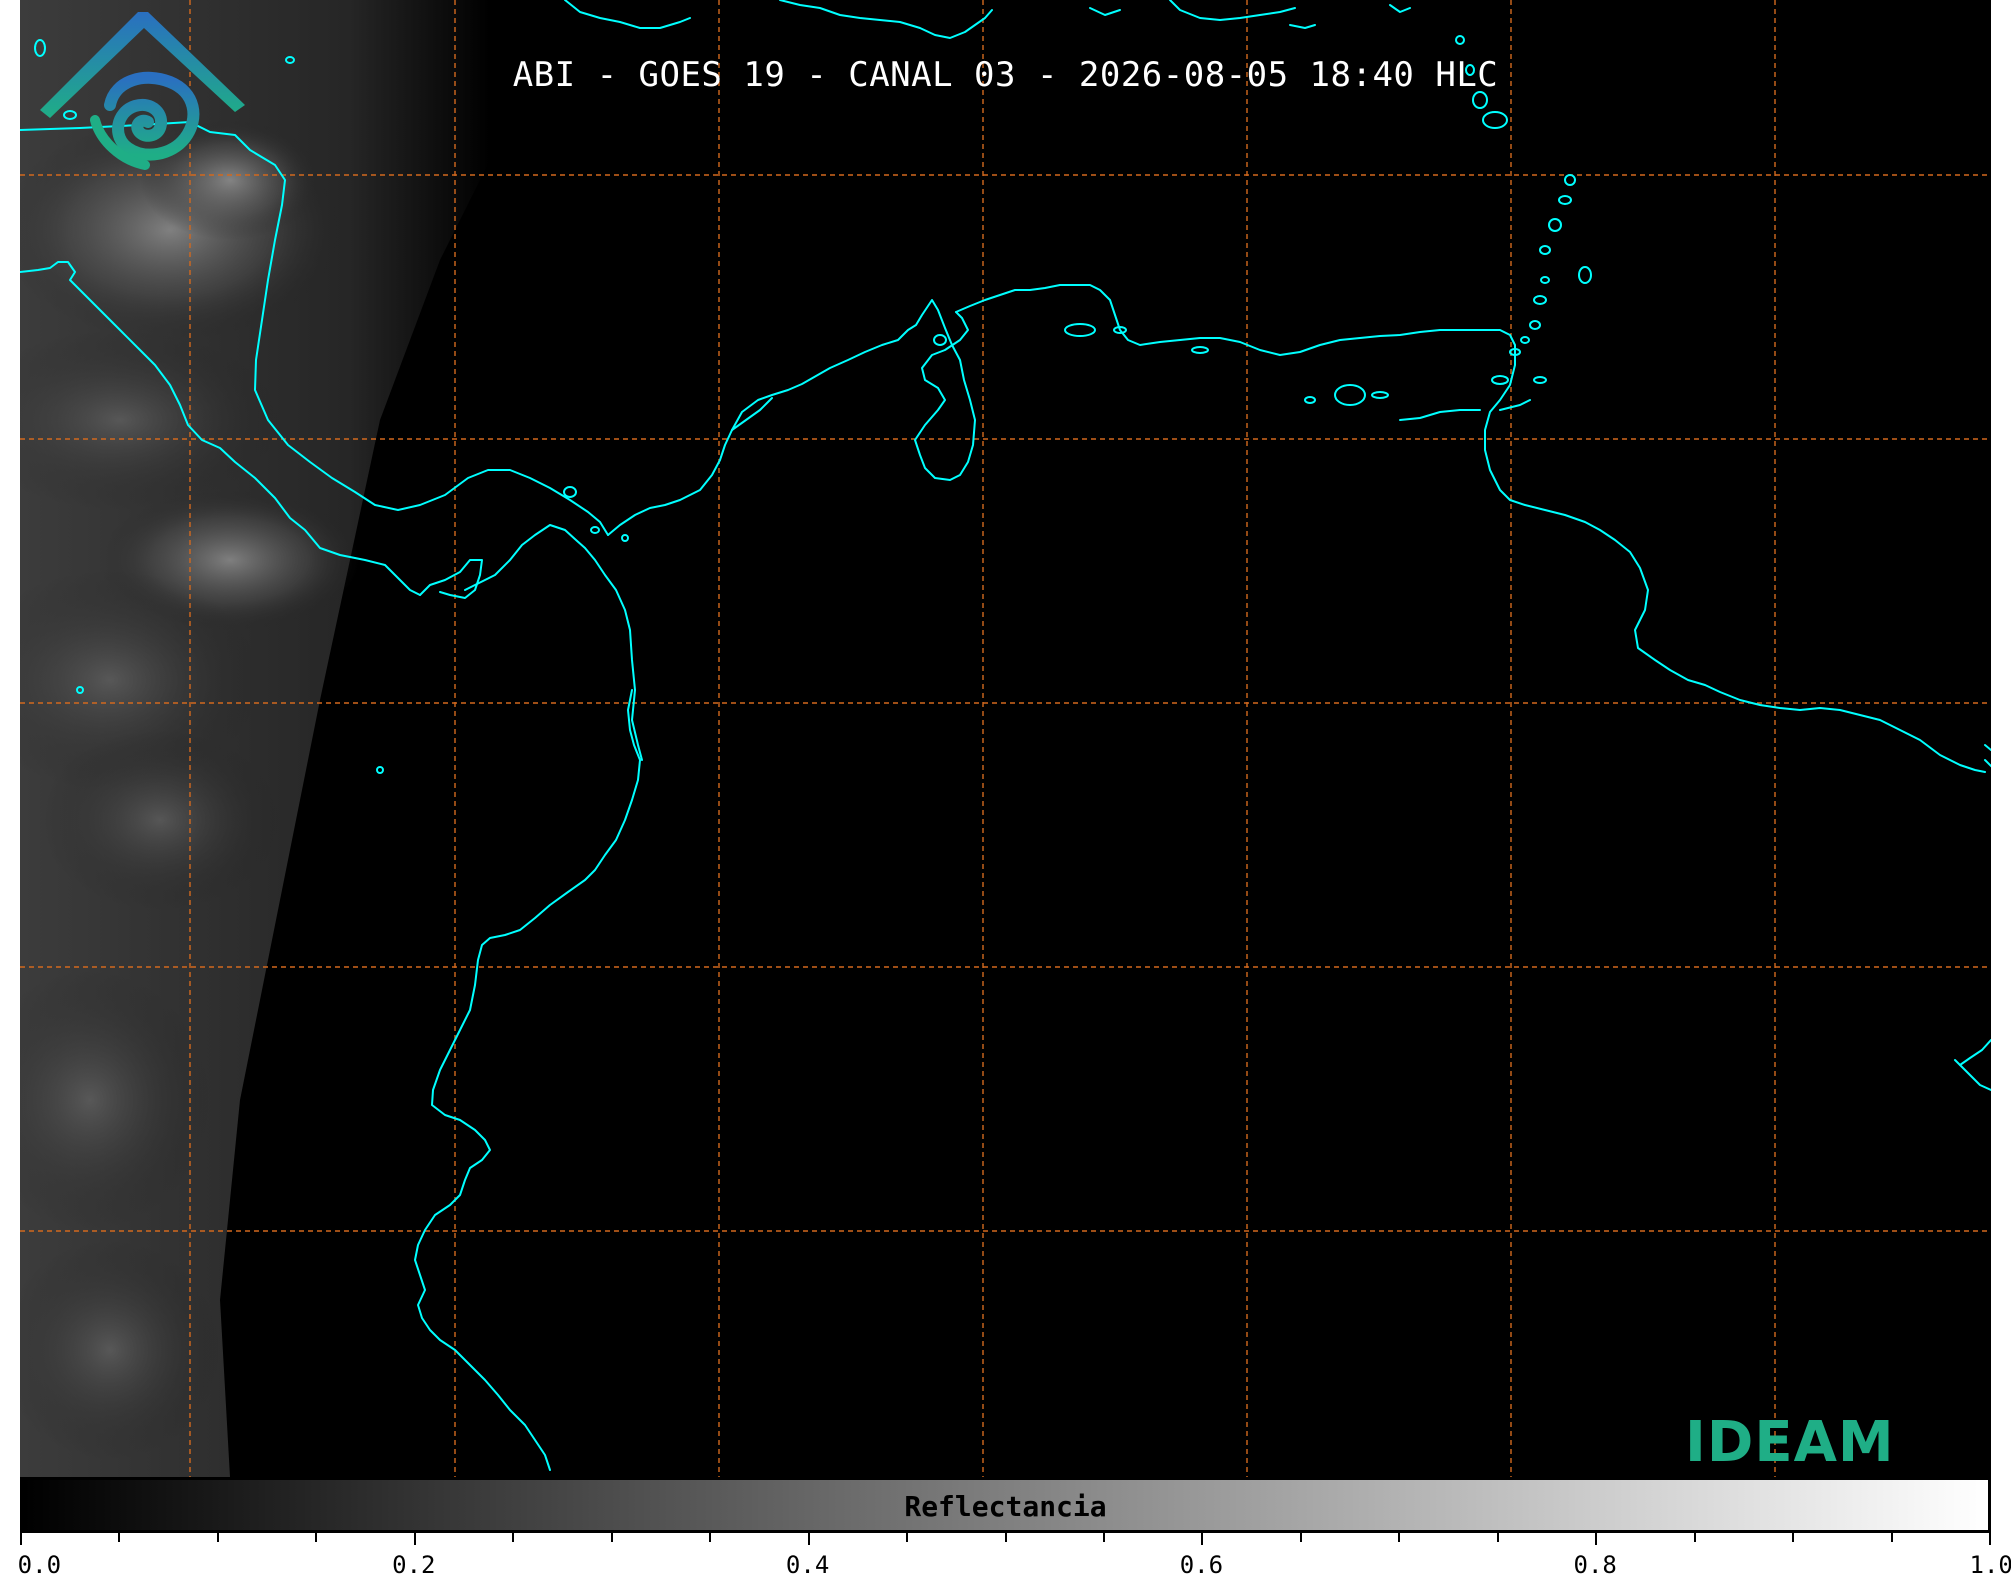 The height and width of the screenshot is (1579, 2011). Describe the element at coordinates (1990, 1565) in the screenshot. I see `tick-label: 1.0` at that location.